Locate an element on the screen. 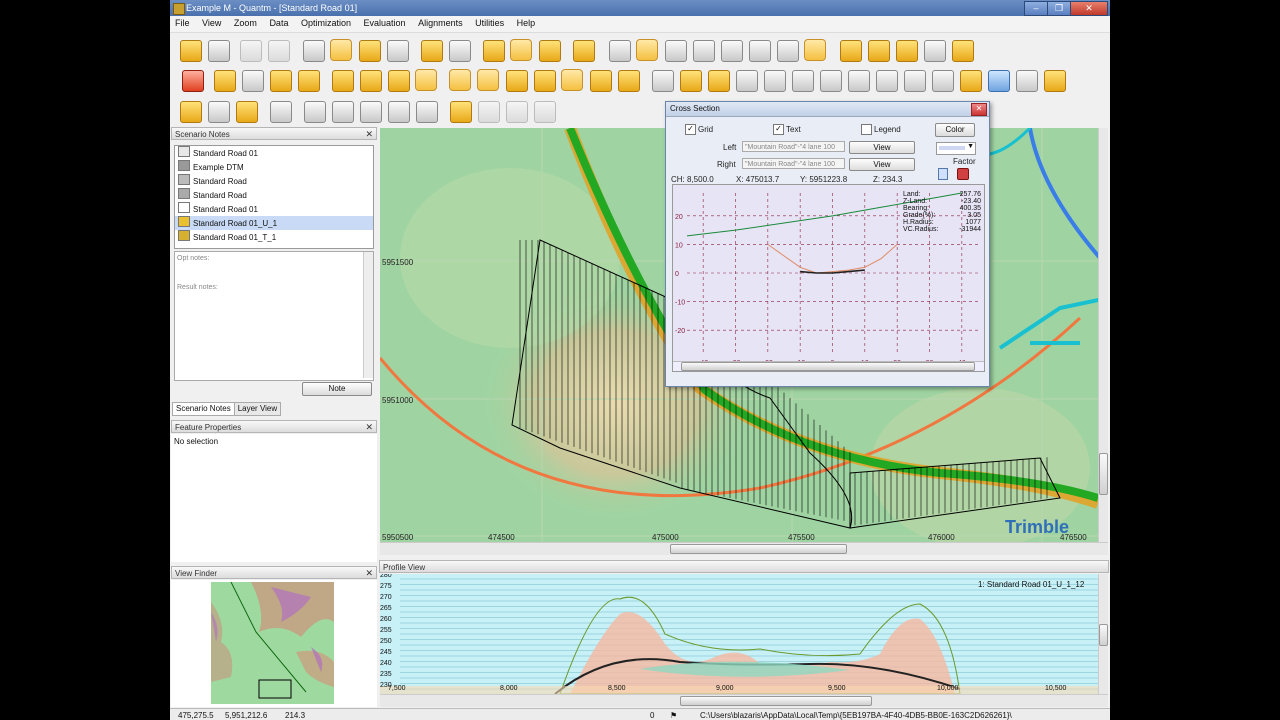  grid-checkbox: ✓ is located at coordinates (690, 129).